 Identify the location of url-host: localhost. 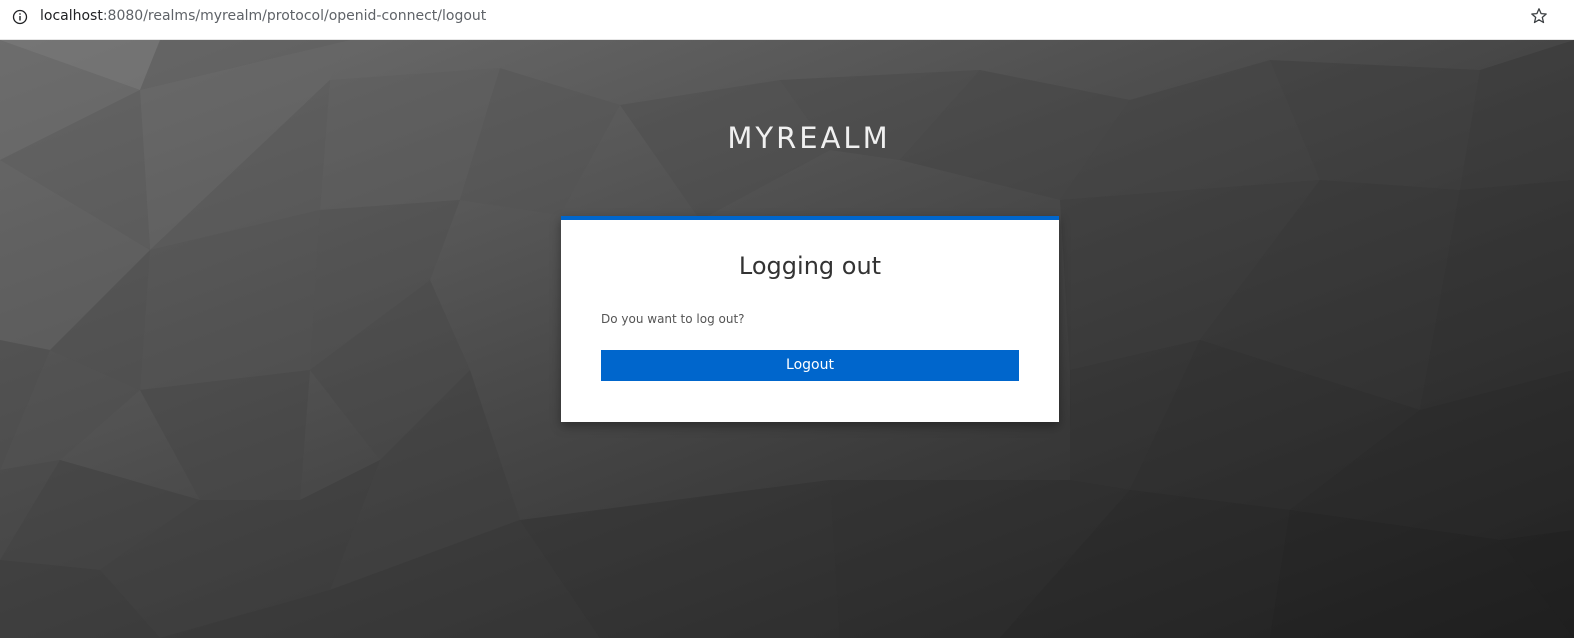
(71, 16).